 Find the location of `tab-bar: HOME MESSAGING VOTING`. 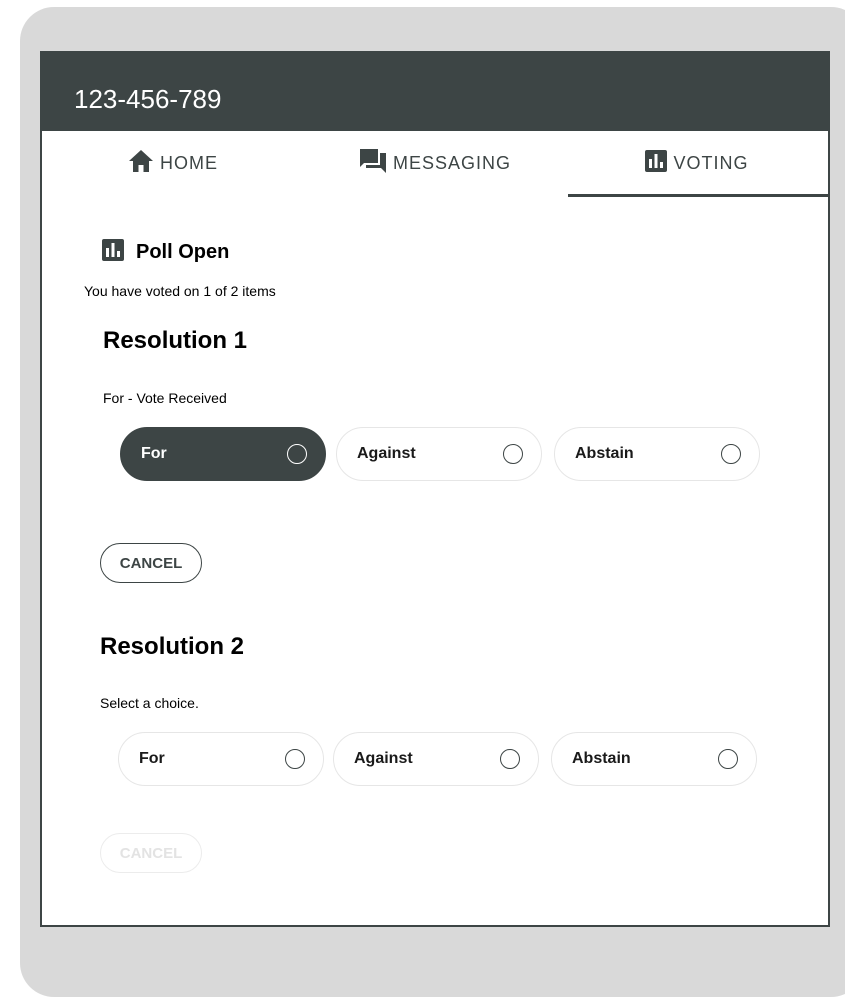

tab-bar: HOME MESSAGING VOTING is located at coordinates (435, 164).